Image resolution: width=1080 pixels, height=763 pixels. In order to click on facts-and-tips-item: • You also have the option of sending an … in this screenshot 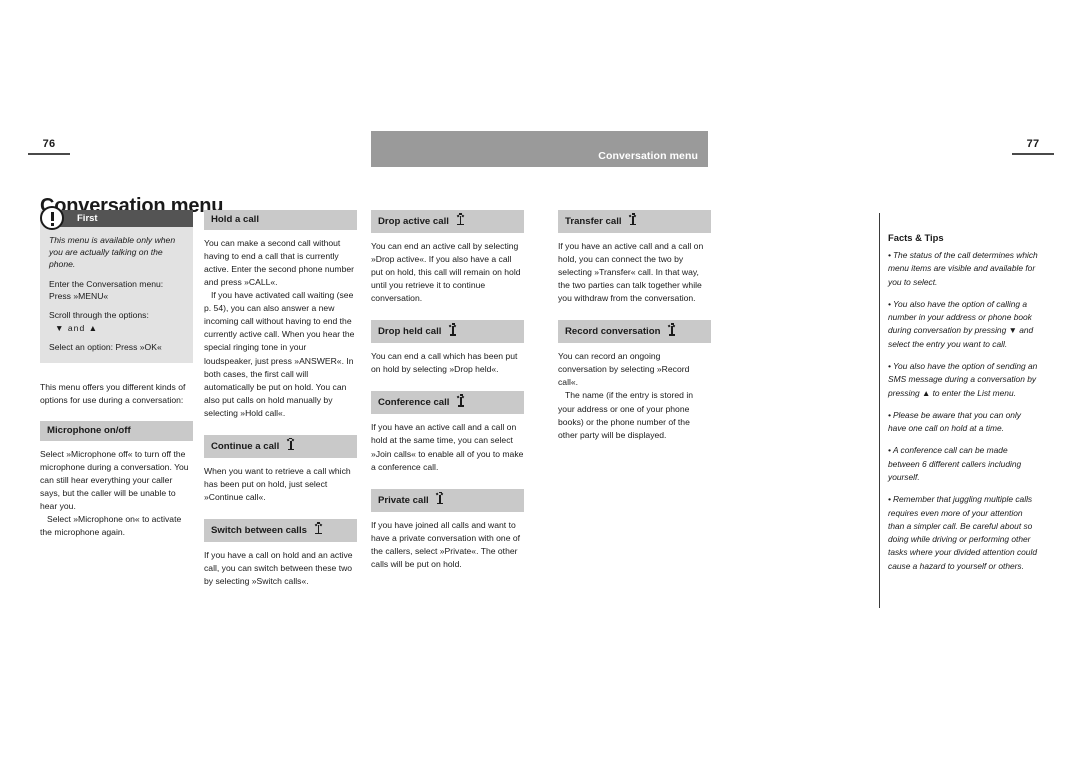, I will do `click(964, 380)`.